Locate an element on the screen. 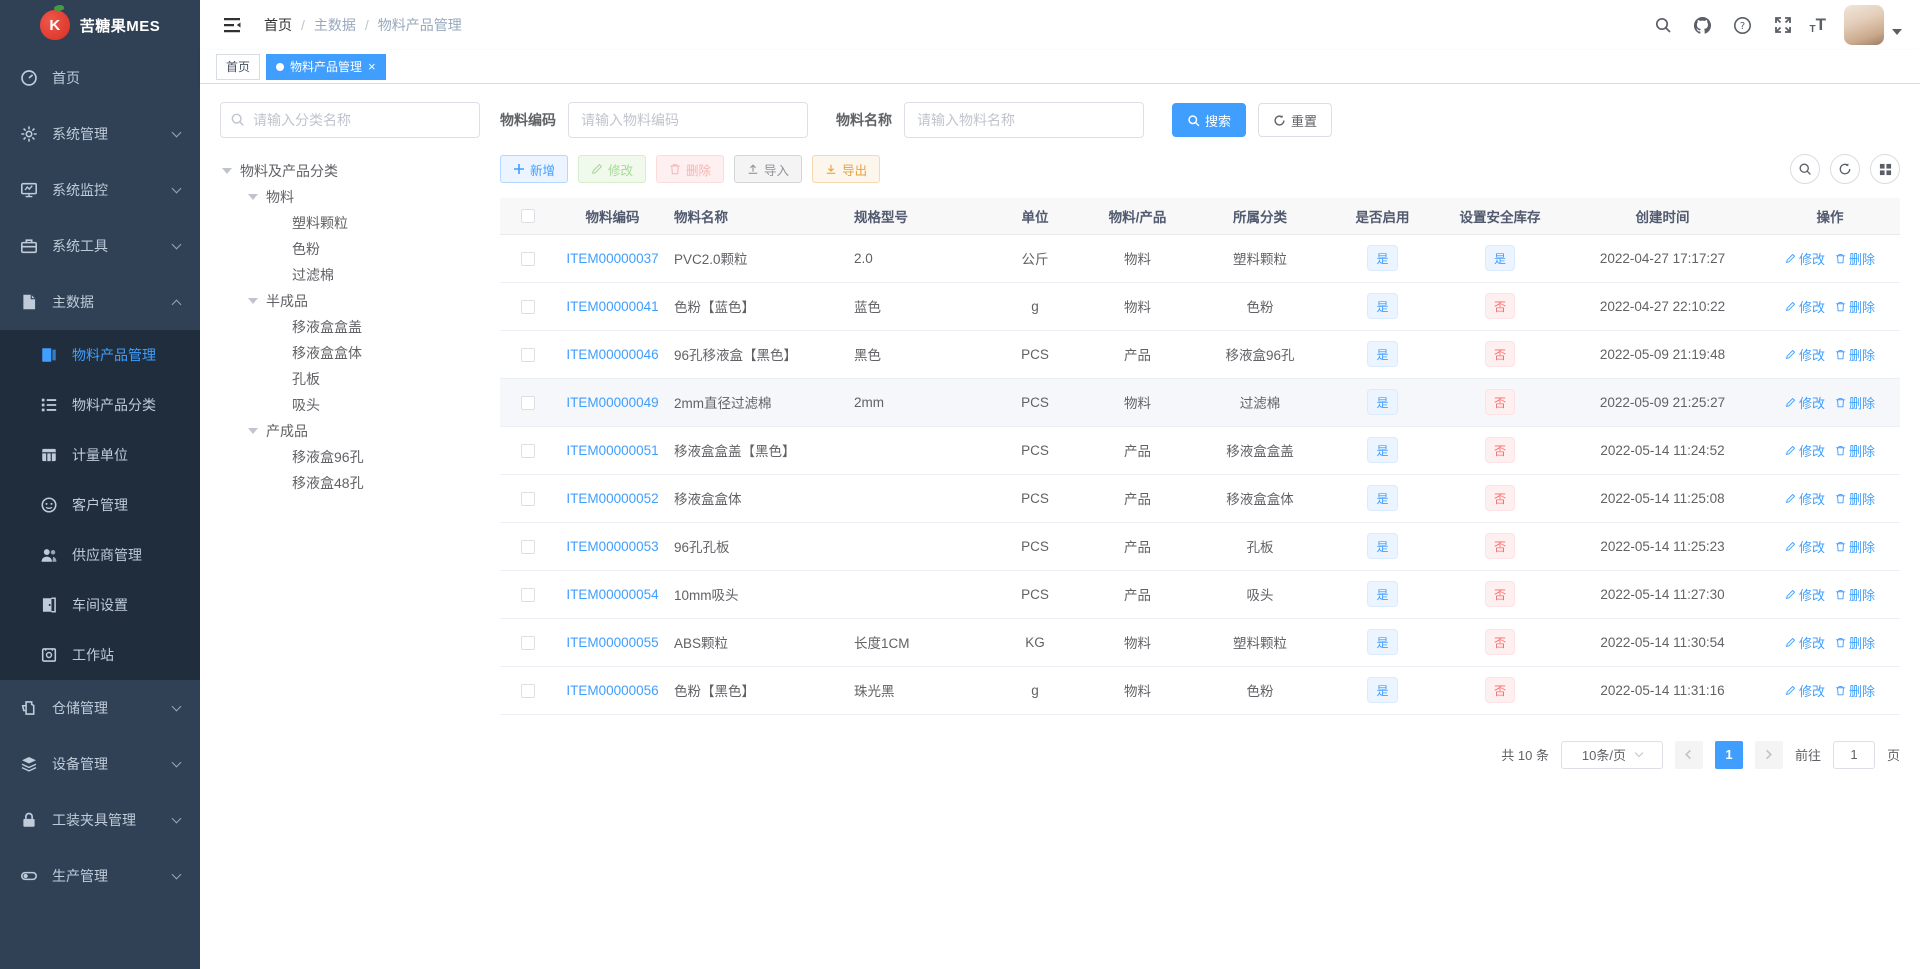  item-code-link: ITEM00000053 is located at coordinates (612, 546).